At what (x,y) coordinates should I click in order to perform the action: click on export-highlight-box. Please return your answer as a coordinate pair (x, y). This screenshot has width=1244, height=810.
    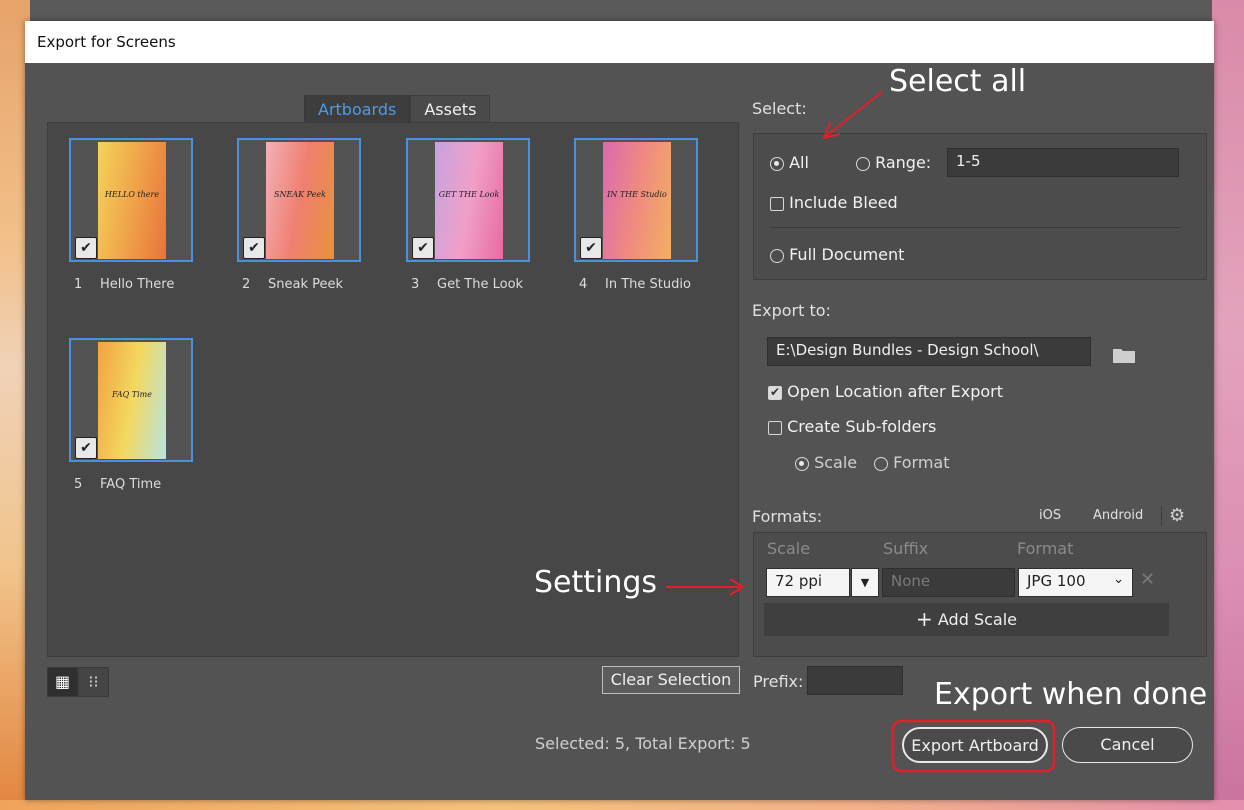
    Looking at the image, I should click on (973, 746).